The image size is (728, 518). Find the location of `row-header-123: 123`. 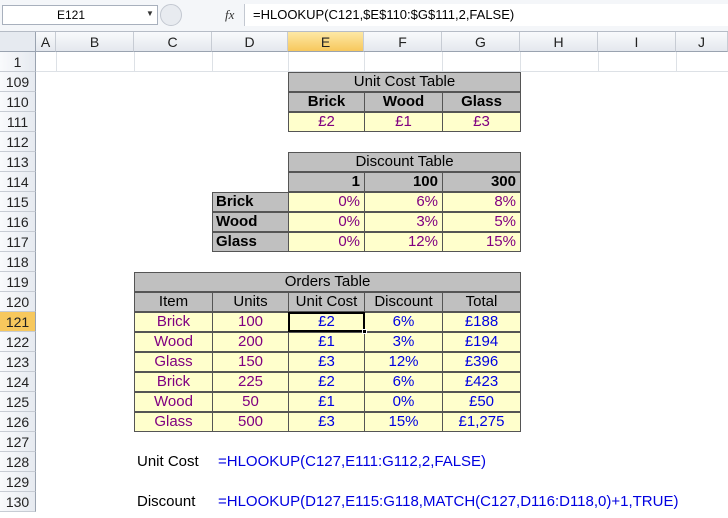

row-header-123: 123 is located at coordinates (18, 362).